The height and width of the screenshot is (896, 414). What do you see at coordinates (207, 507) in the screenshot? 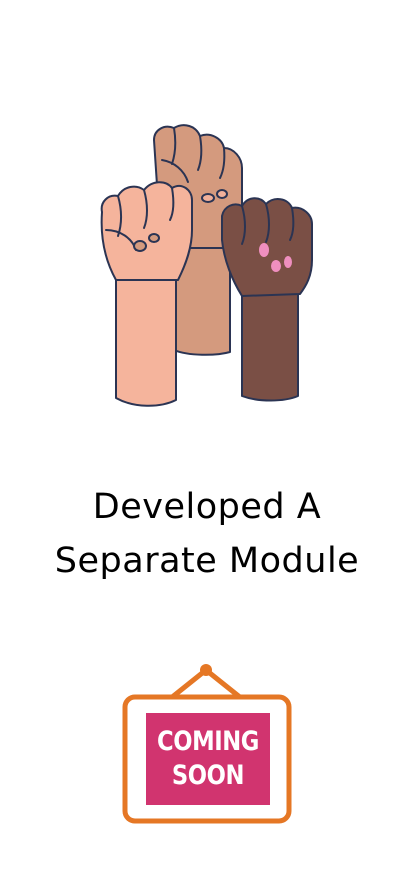
I see `headline-line-1: Developed A` at bounding box center [207, 507].